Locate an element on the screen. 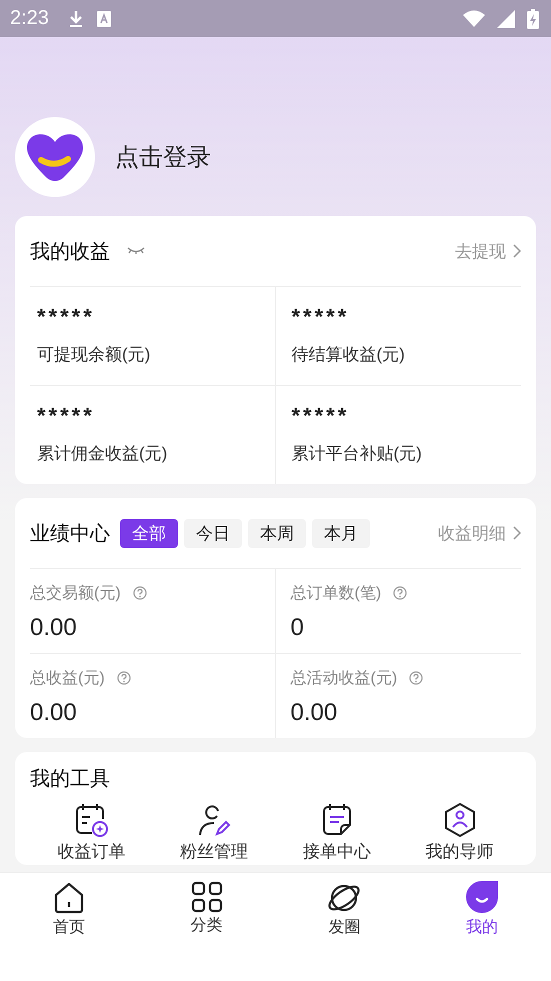  section-title: 我的工具 is located at coordinates (70, 779).